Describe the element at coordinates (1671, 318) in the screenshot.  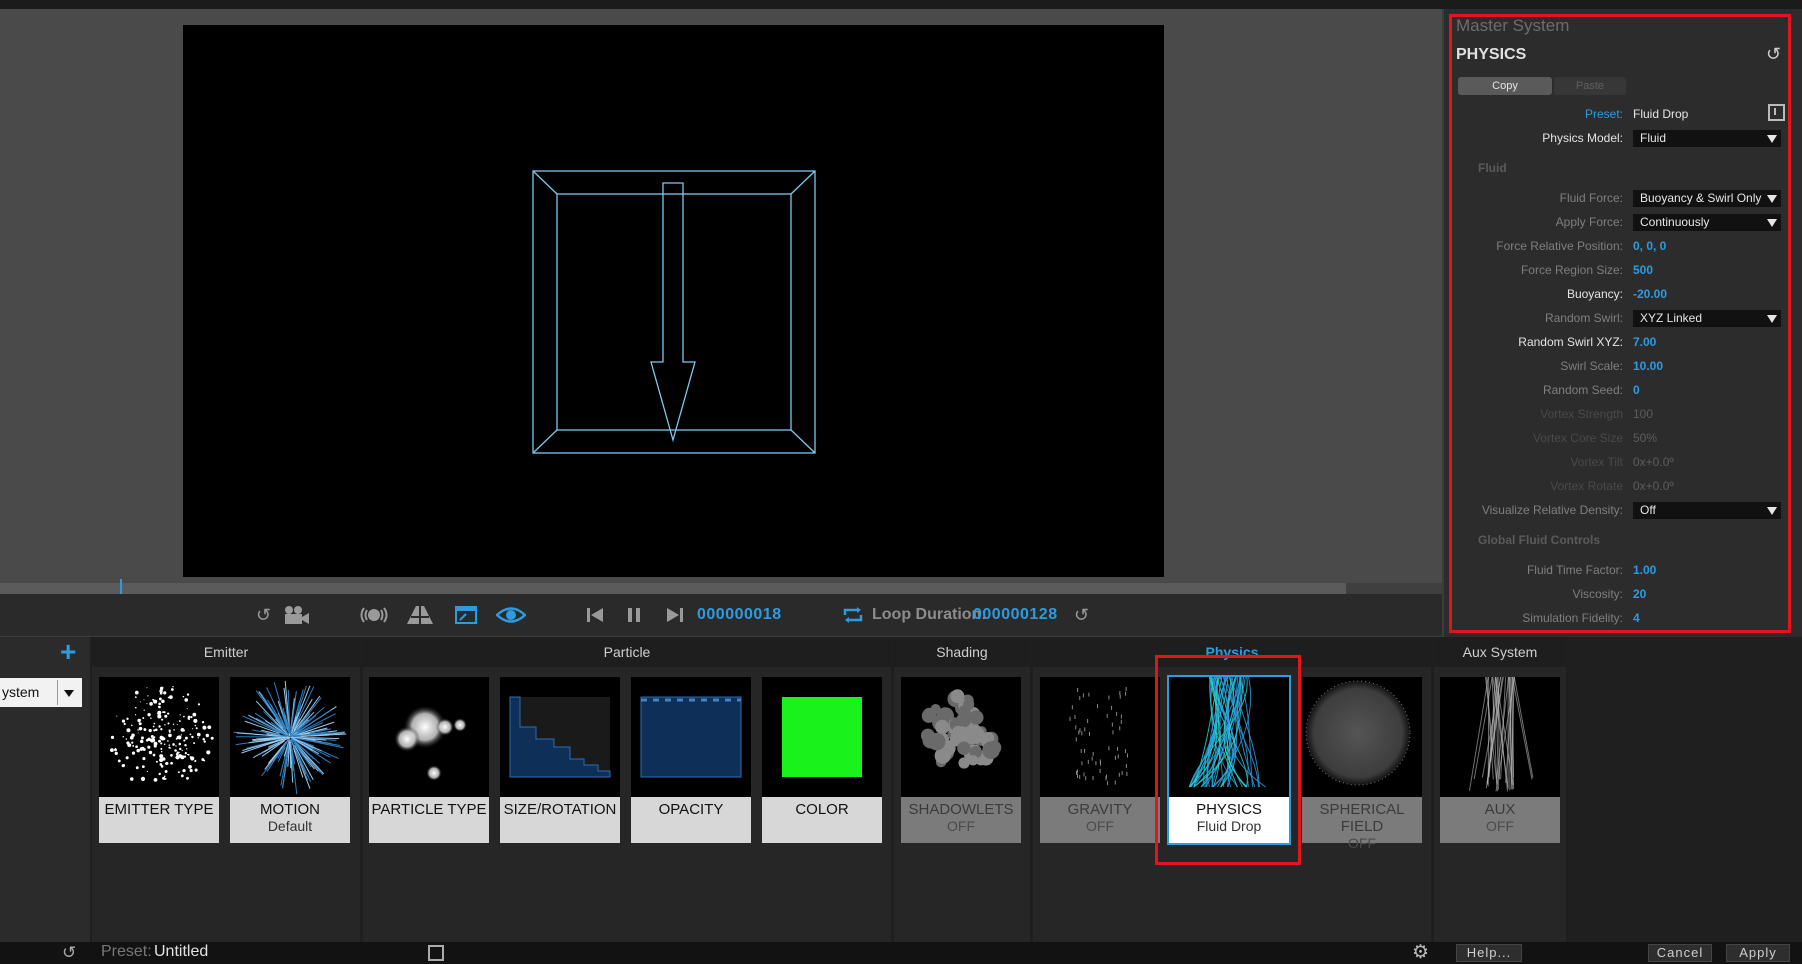
I see `random-swirl-value: XYZ Linked` at that location.